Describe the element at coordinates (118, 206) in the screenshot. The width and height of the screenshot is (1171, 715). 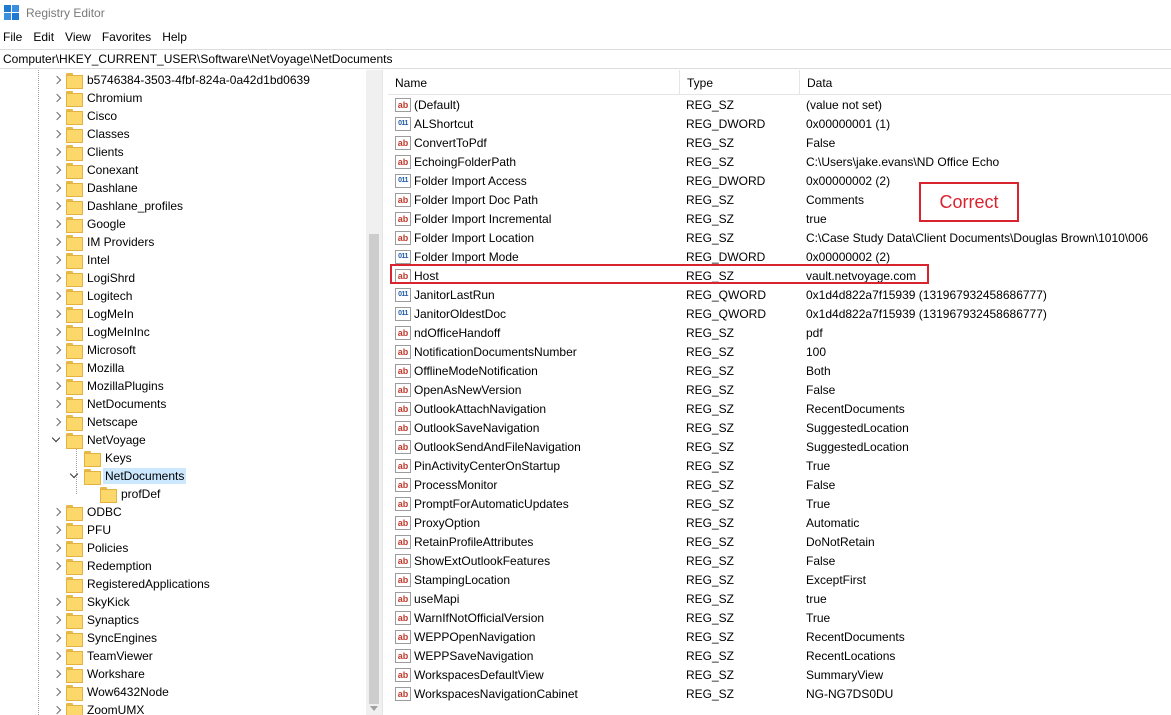
I see `tree-item: Dashlane_profiles` at that location.